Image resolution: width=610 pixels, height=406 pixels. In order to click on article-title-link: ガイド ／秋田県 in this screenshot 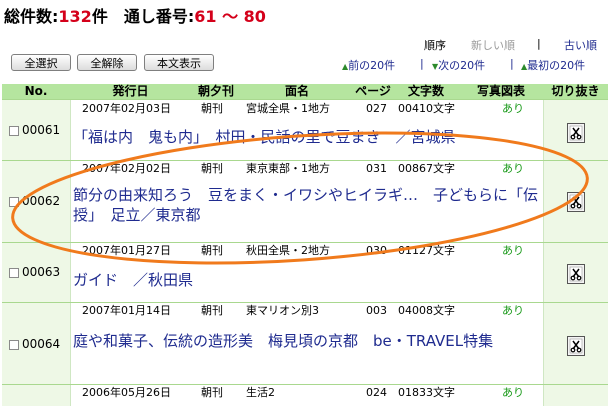, I will do `click(307, 280)`.